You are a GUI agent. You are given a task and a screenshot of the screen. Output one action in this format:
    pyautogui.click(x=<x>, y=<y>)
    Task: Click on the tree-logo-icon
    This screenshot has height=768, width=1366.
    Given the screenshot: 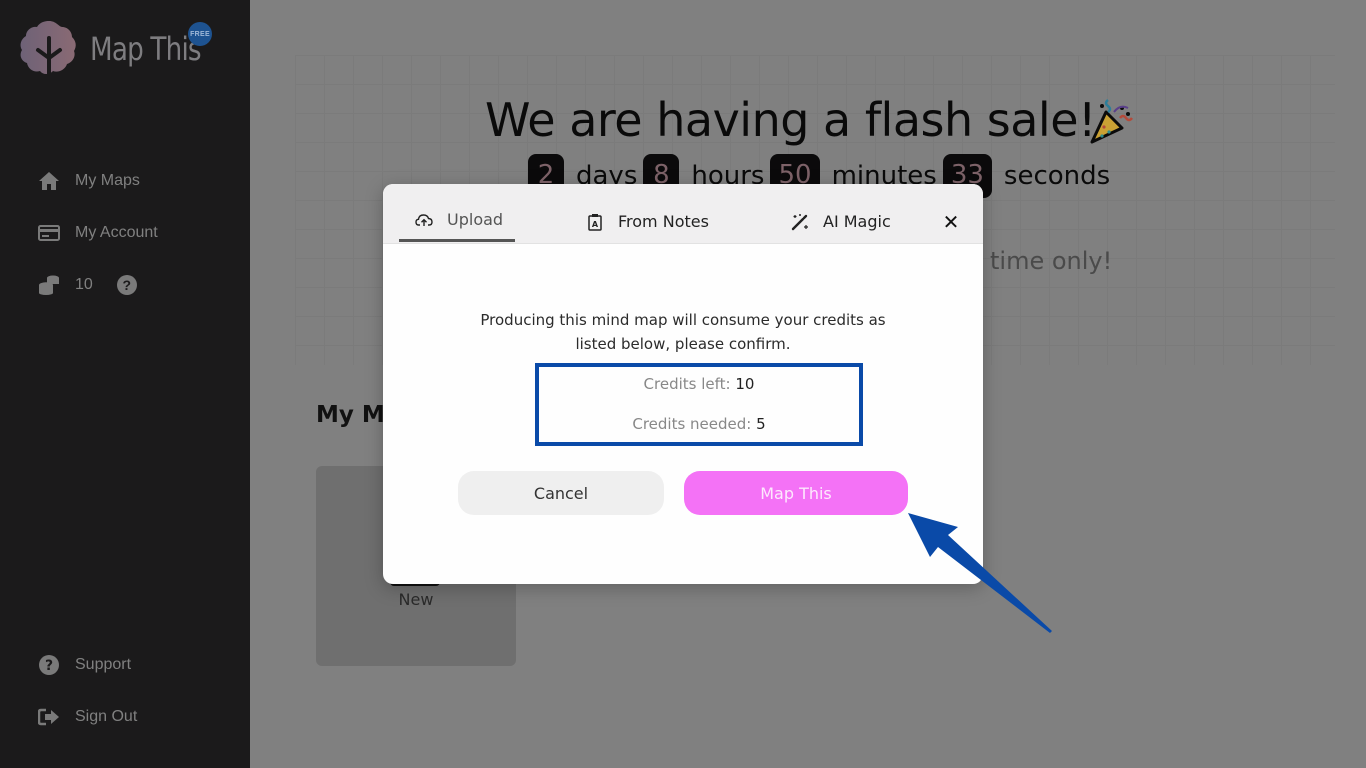 What is the action you would take?
    pyautogui.click(x=48, y=48)
    